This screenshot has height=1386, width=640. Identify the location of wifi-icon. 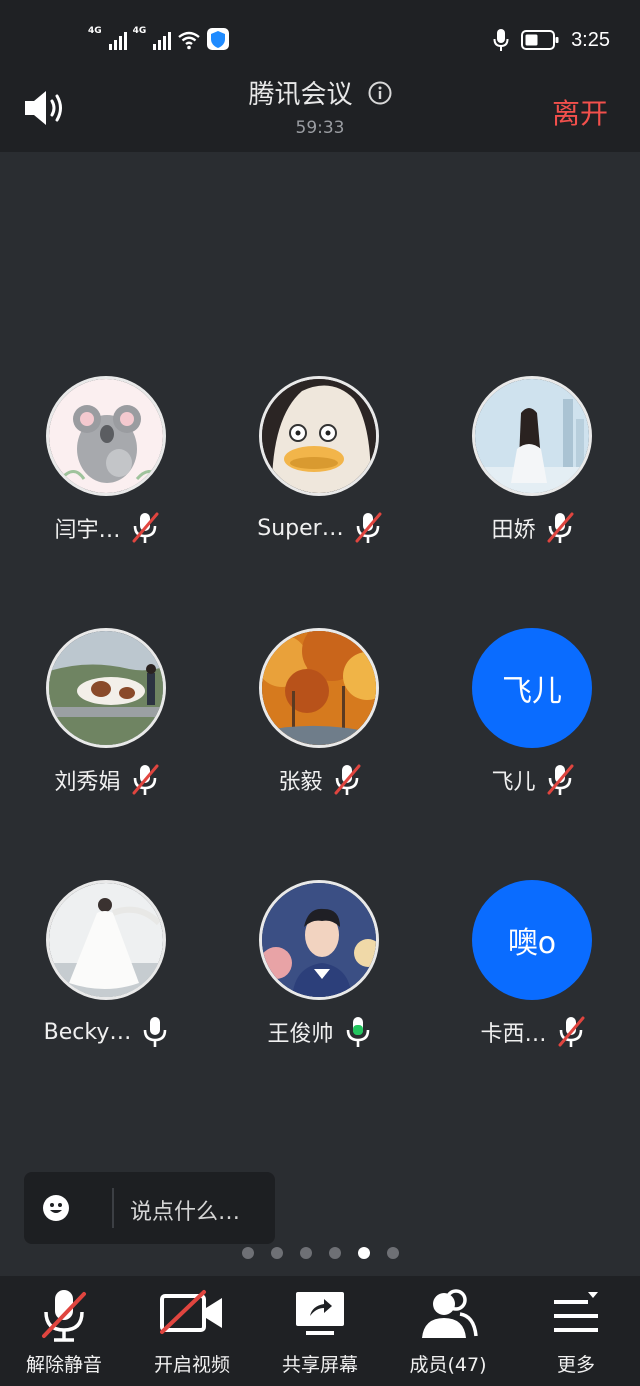
(189, 40).